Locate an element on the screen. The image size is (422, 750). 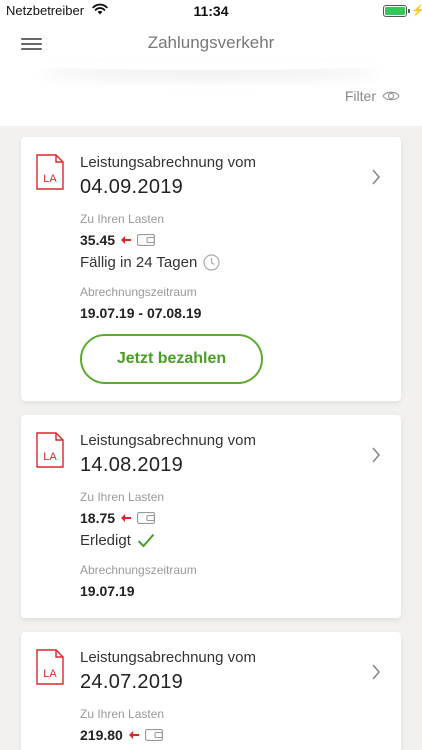
invoice-date: 04.09.2019 is located at coordinates (132, 187).